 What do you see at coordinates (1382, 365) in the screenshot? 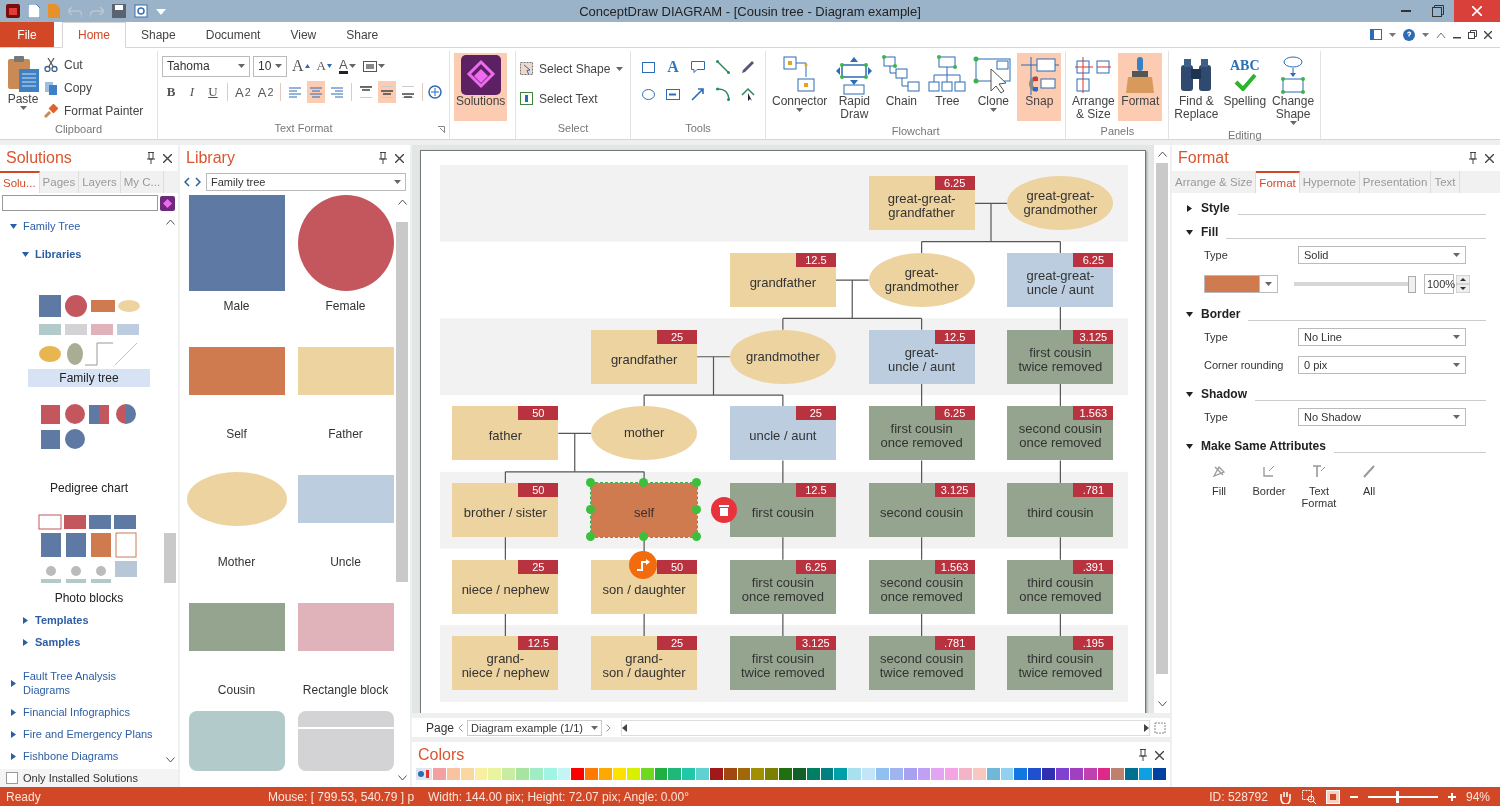
I see `dropdown-field: 0 pix` at bounding box center [1382, 365].